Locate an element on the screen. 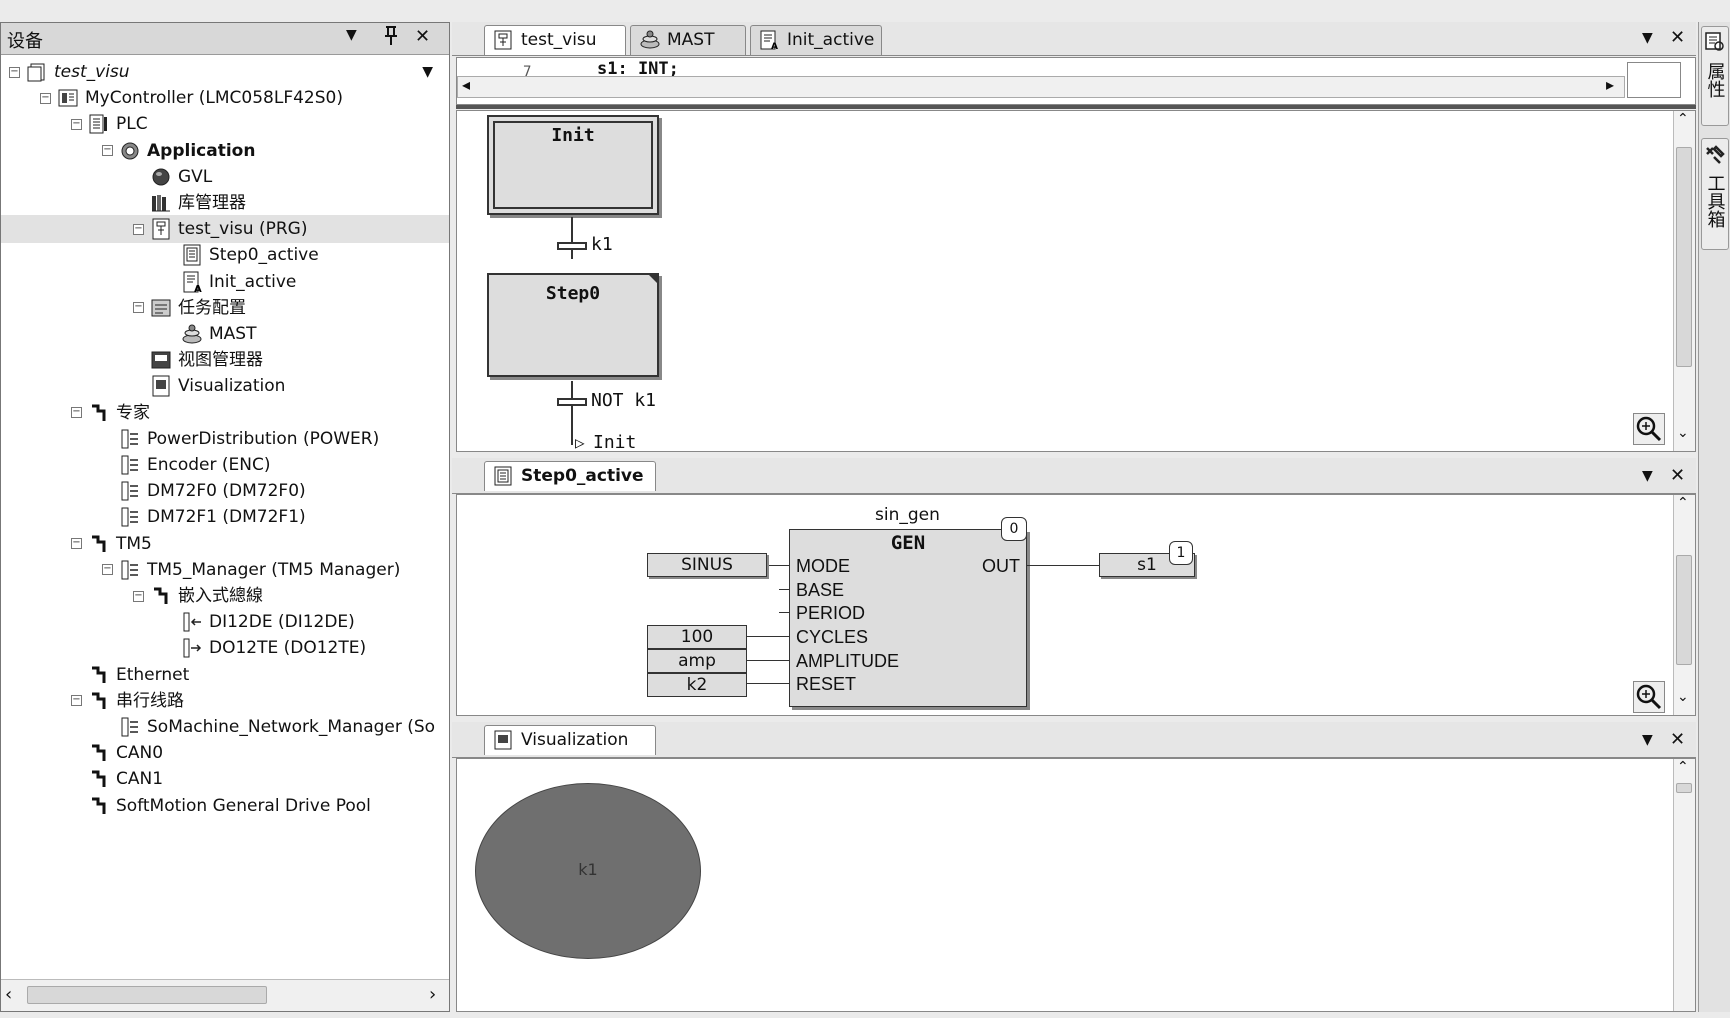 The image size is (1730, 1018). transition-label: NOT k1 is located at coordinates (624, 400).